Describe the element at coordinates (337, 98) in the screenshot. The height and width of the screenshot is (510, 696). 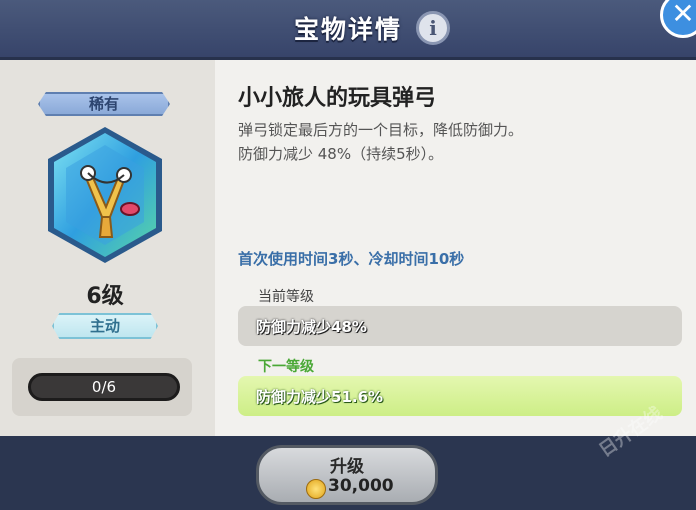
I see `item-name: 小小旅人的玩具弹弓` at that location.